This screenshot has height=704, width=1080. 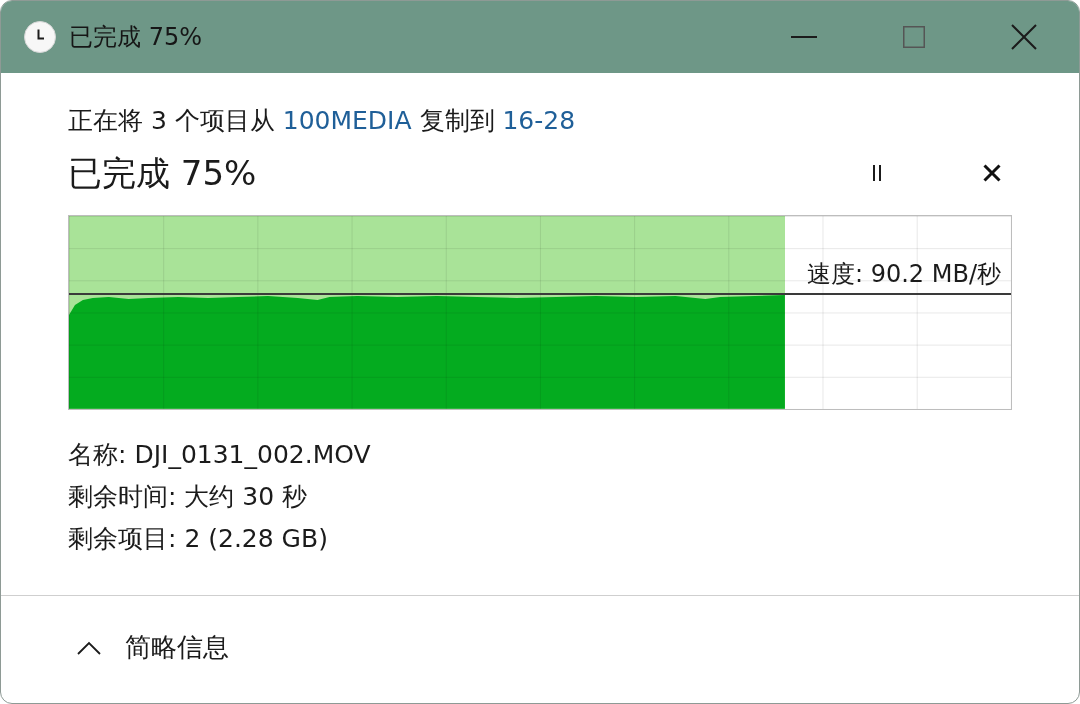 What do you see at coordinates (136, 37) in the screenshot?
I see `window-title: 已完成 75%` at bounding box center [136, 37].